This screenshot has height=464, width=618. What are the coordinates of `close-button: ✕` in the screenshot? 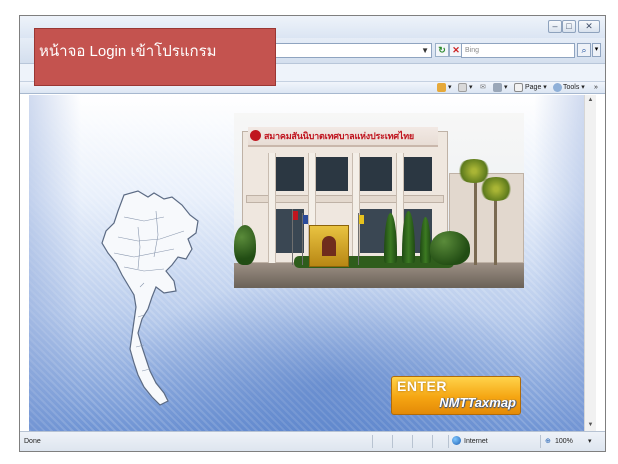 It's located at (589, 26).